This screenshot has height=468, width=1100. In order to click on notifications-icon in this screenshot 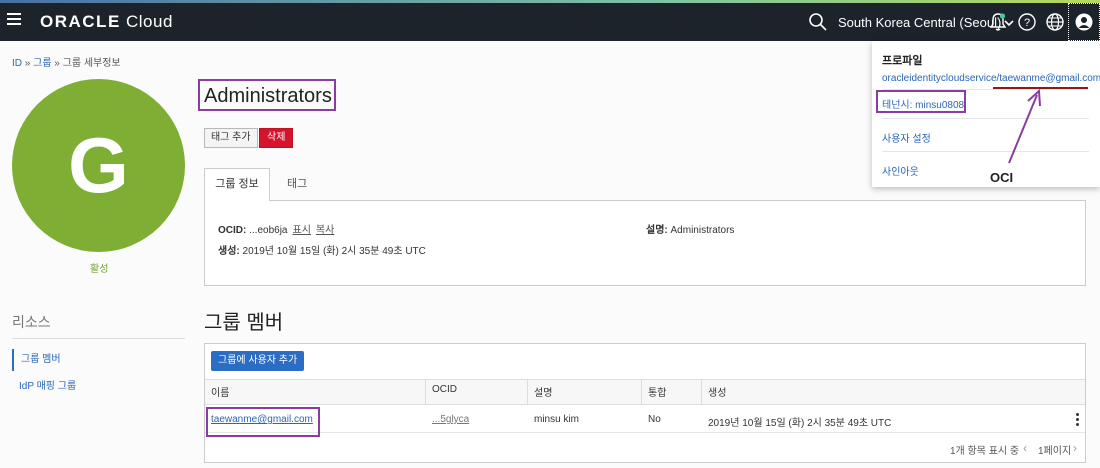, I will do `click(998, 22)`.